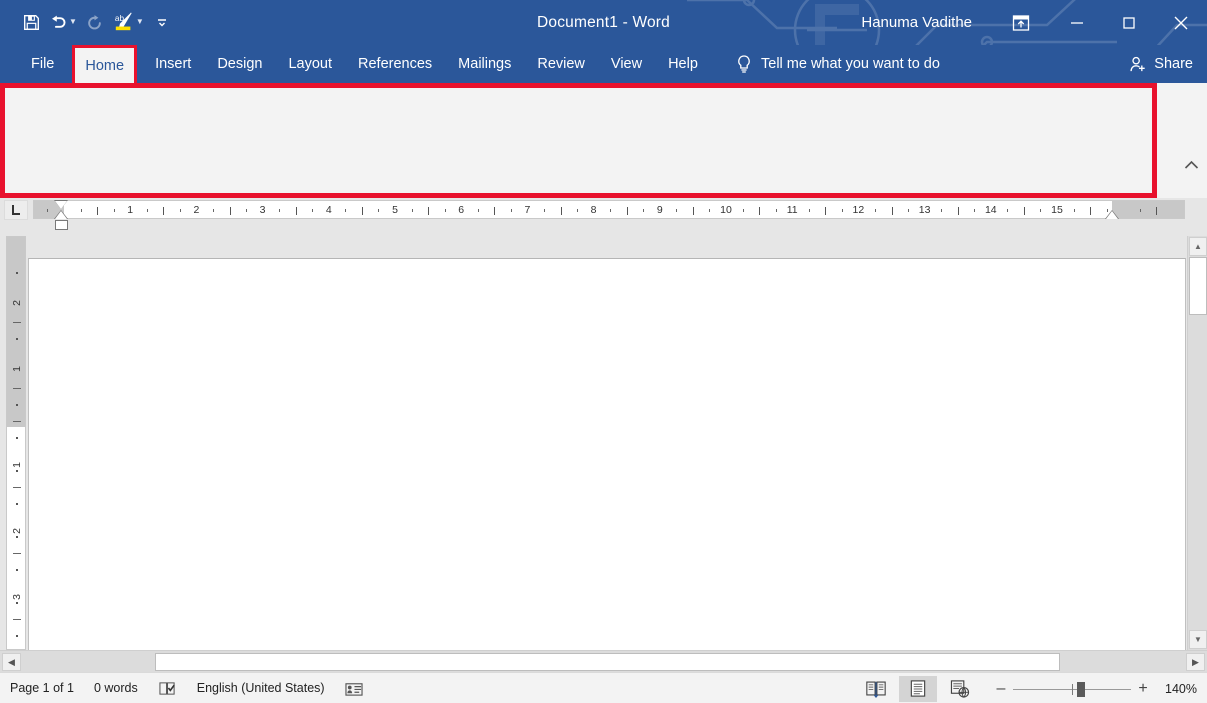 The image size is (1207, 703). I want to click on tab-file: File, so click(42, 64).